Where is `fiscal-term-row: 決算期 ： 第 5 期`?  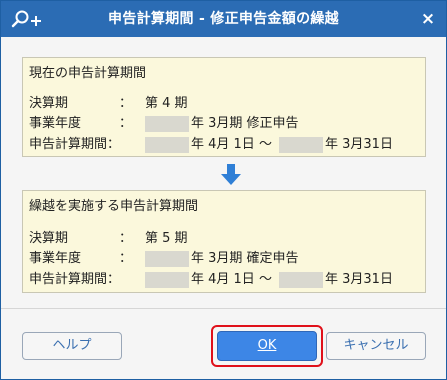
fiscal-term-row: 決算期 ： 第 5 期 is located at coordinates (224, 239).